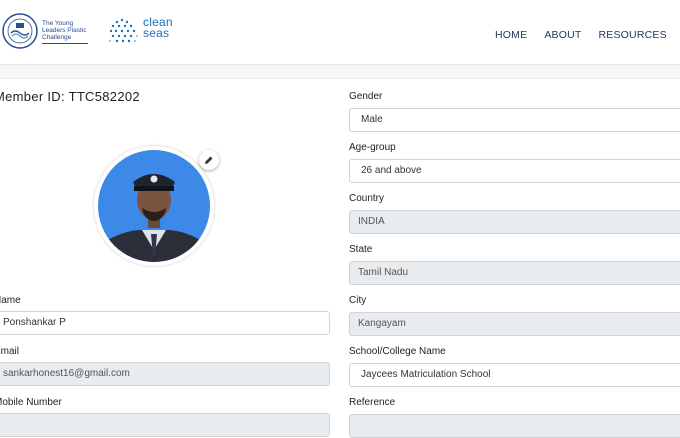  What do you see at coordinates (514, 120) in the screenshot?
I see `gender-select: Male` at bounding box center [514, 120].